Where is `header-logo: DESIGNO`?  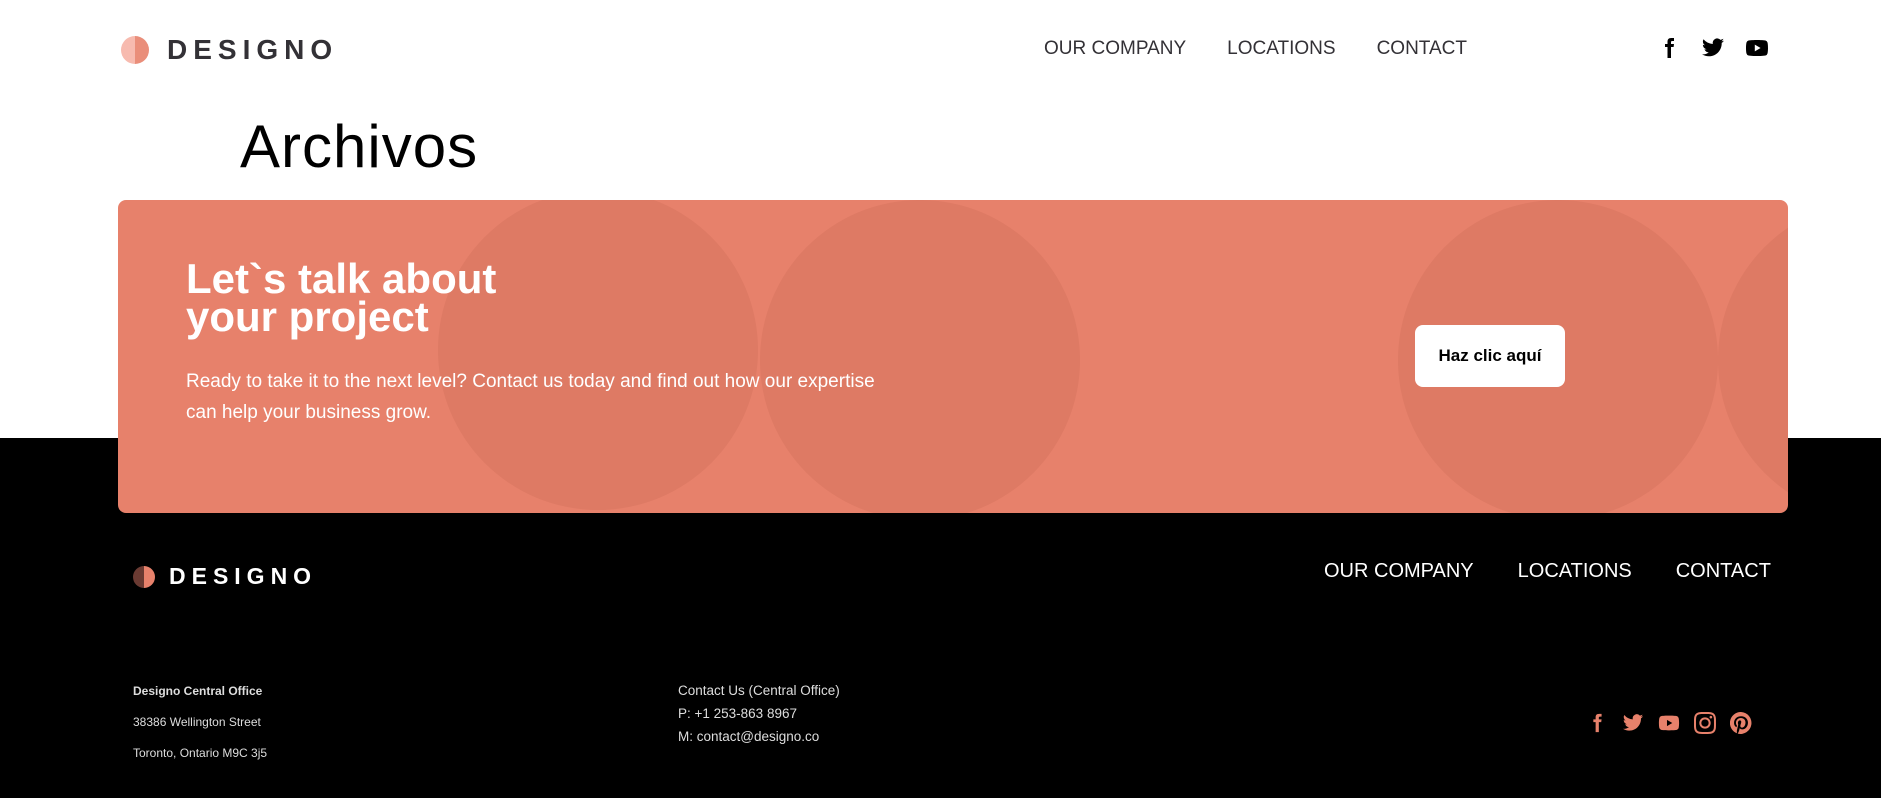 header-logo: DESIGNO is located at coordinates (229, 50).